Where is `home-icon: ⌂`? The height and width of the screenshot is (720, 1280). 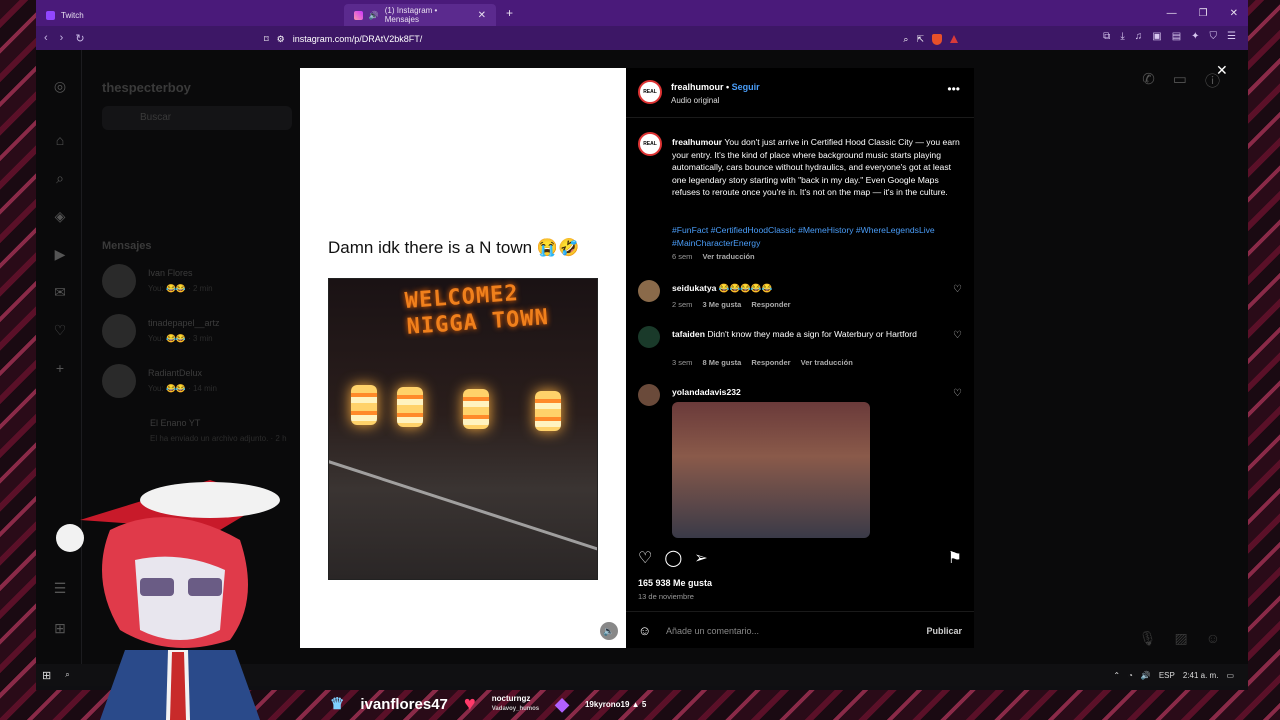
home-icon: ⌂ is located at coordinates (60, 140).